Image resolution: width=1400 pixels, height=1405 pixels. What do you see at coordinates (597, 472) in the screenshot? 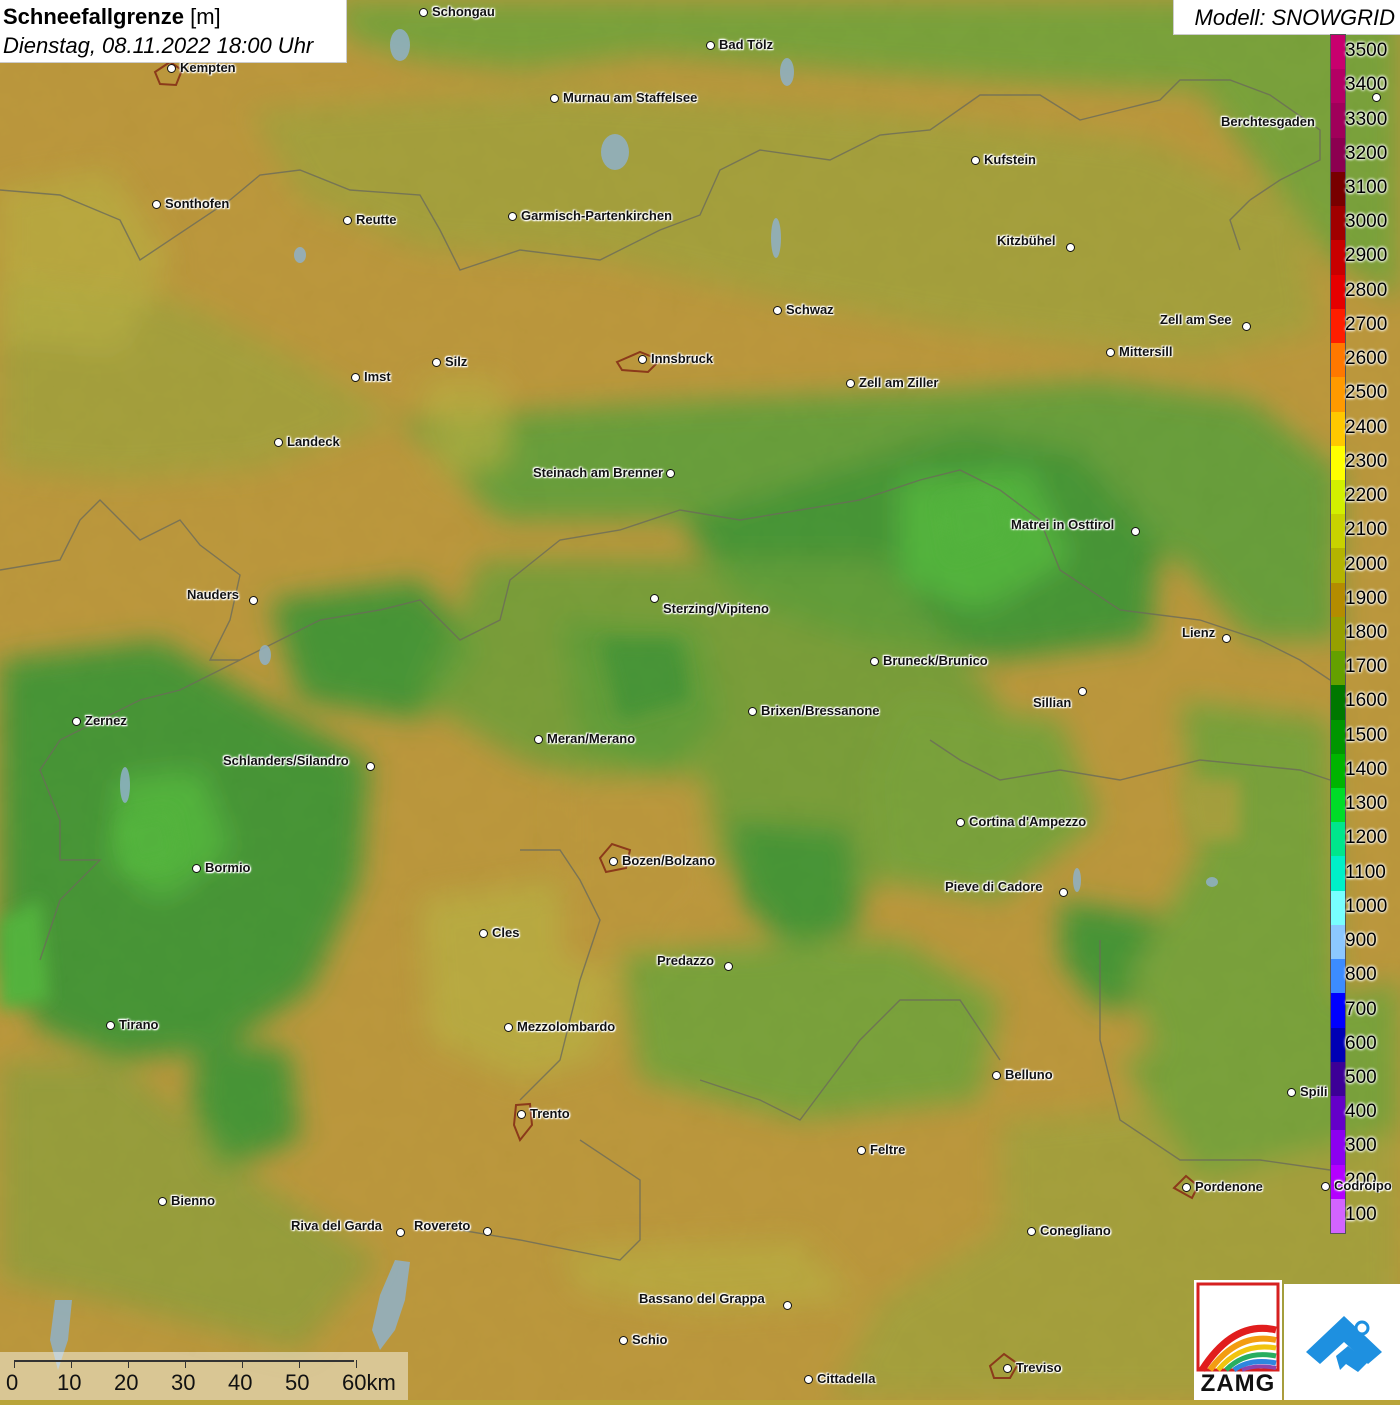
I see `city-label: Steinach am Brenner` at bounding box center [597, 472].